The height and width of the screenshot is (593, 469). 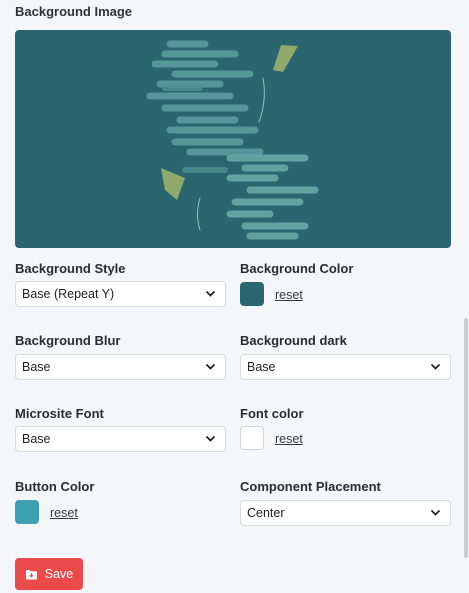 What do you see at coordinates (31, 574) in the screenshot?
I see `save-icon` at bounding box center [31, 574].